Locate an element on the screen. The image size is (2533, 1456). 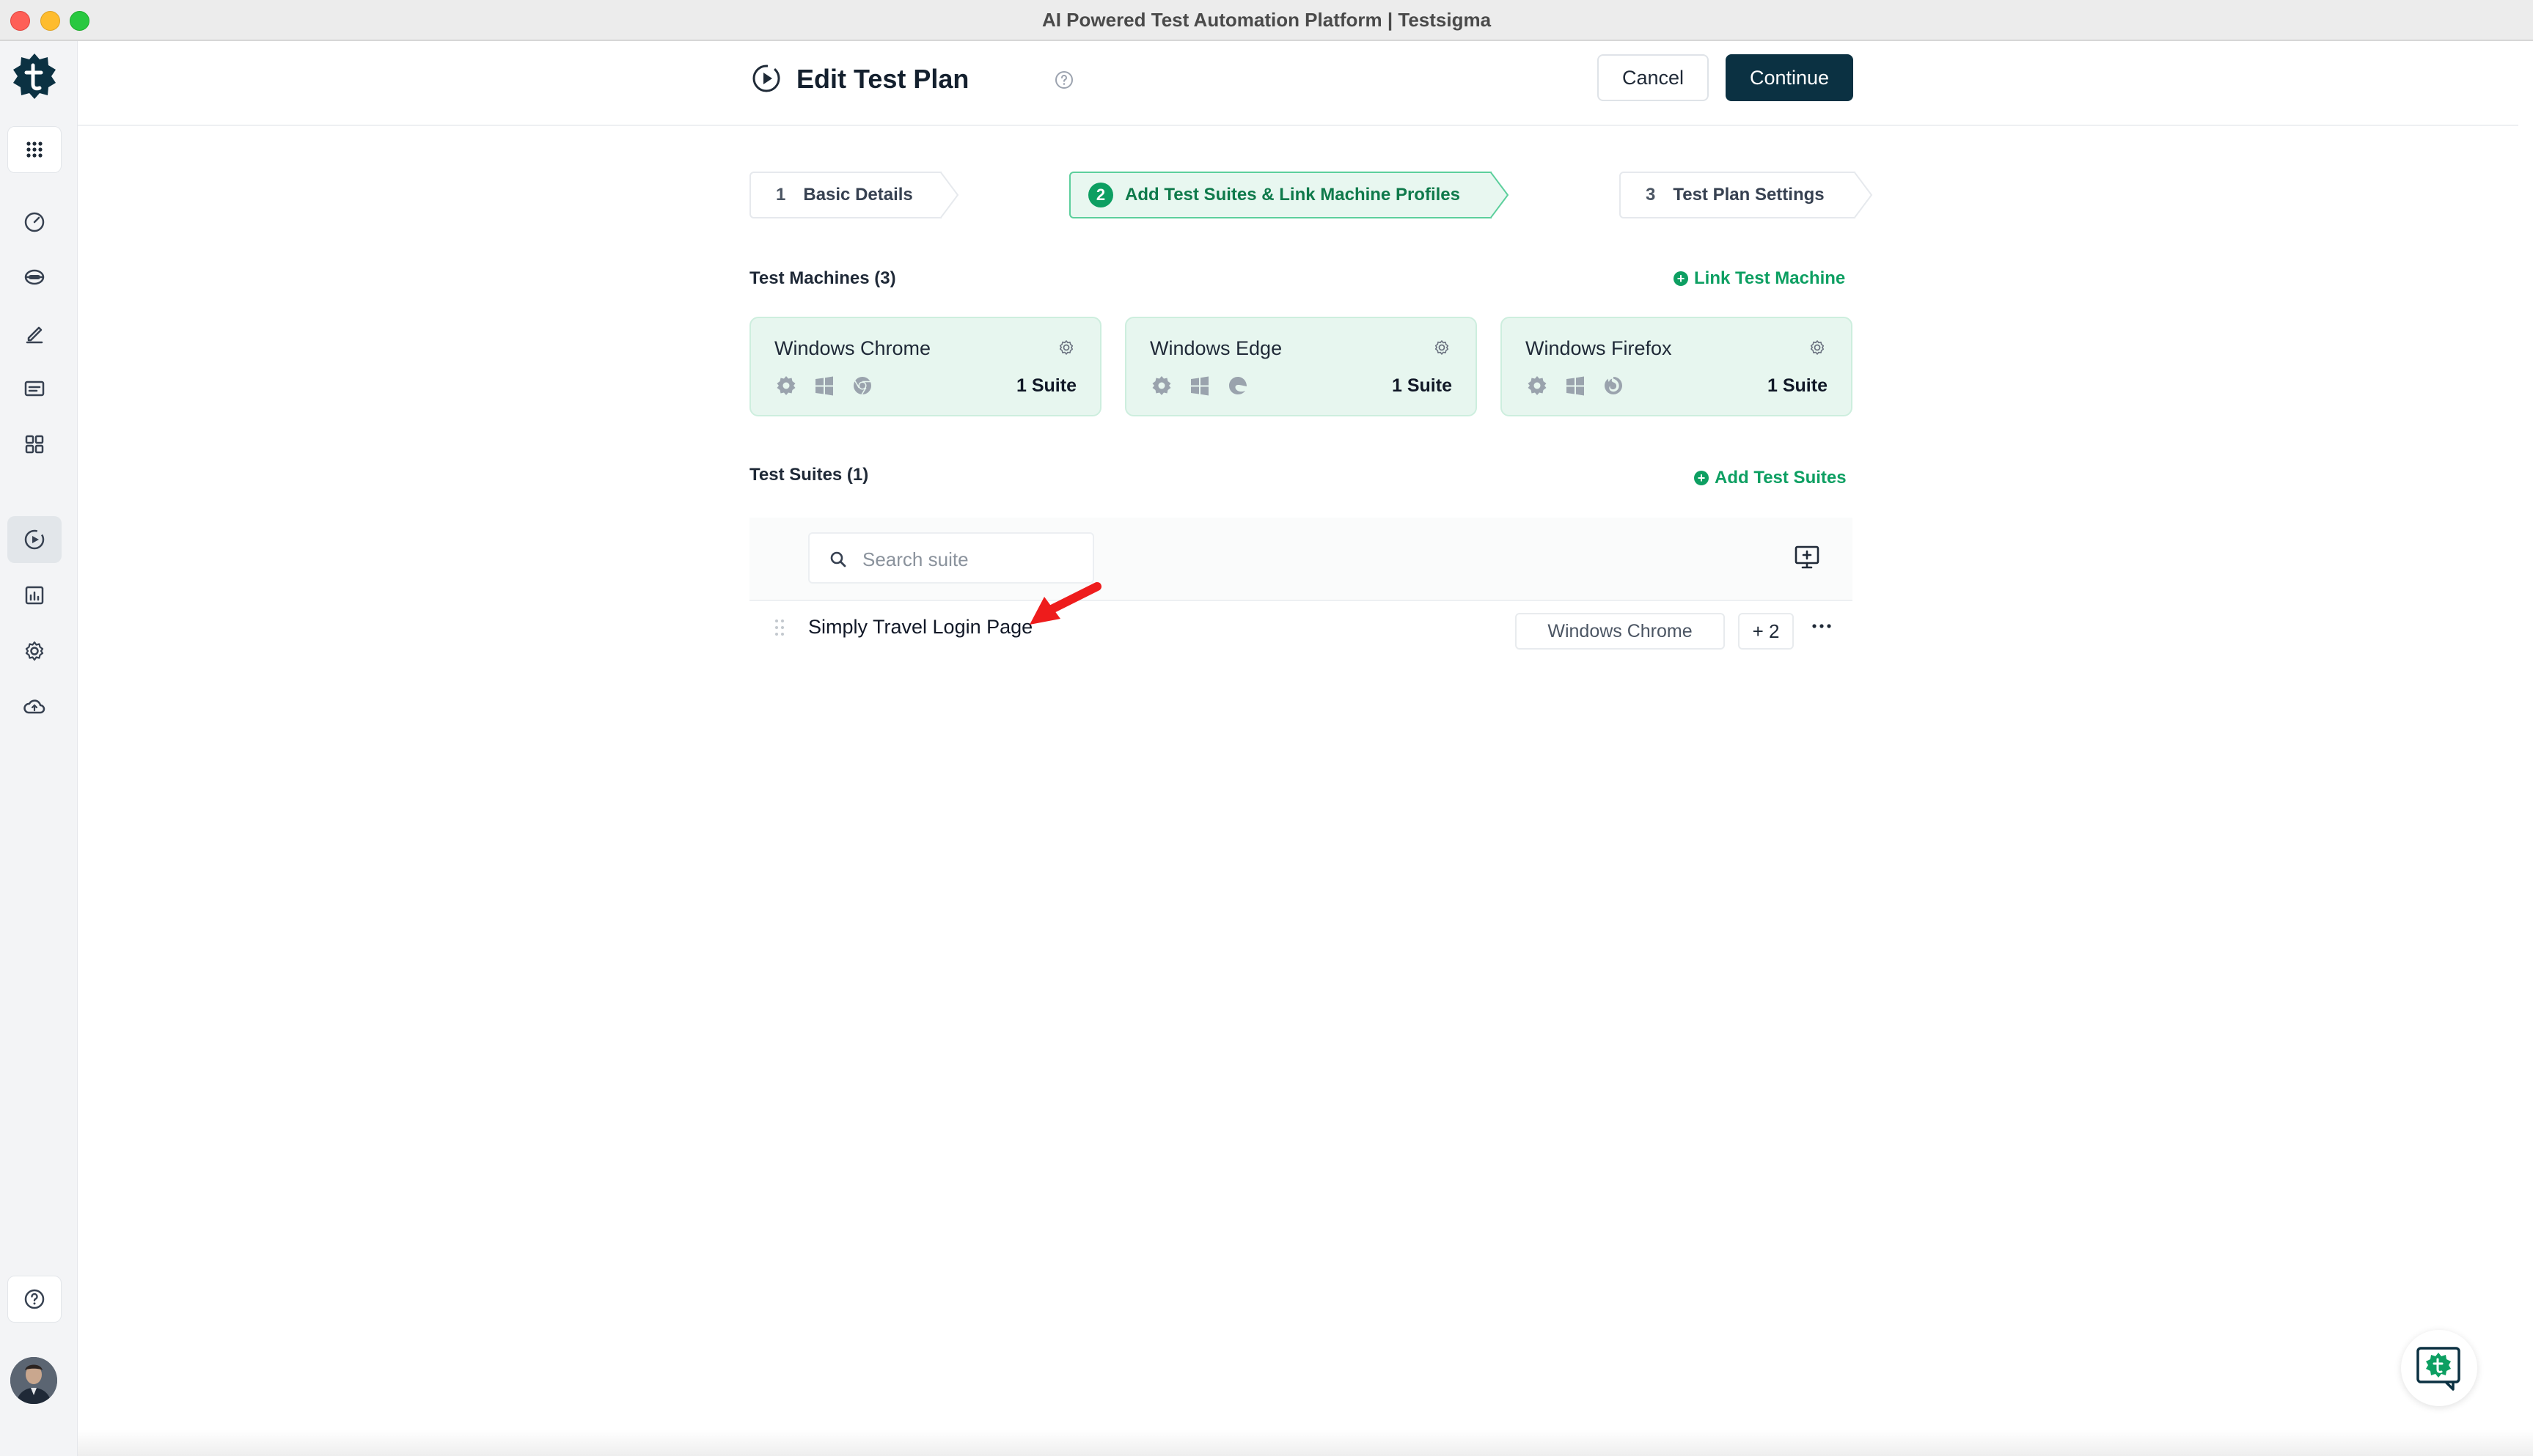
page-header: Edit Test Plan Cancel Continue is located at coordinates (1298, 83).